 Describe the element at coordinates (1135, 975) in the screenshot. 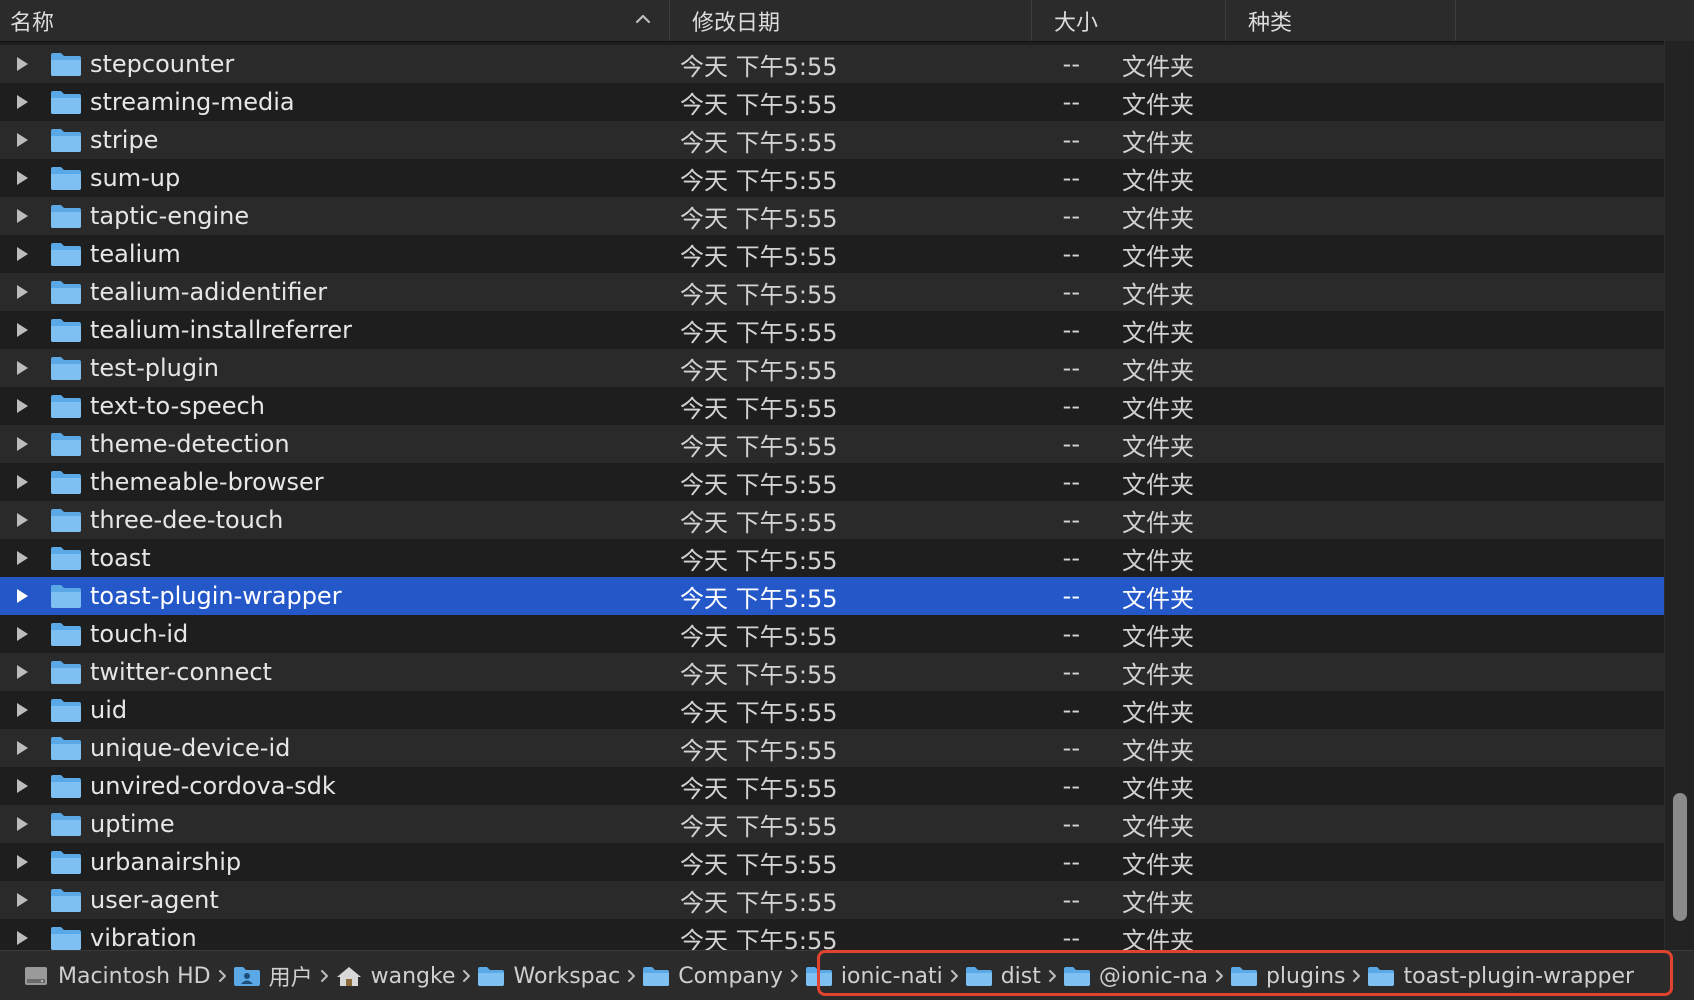

I see `path-crumb: @ionic-na` at that location.